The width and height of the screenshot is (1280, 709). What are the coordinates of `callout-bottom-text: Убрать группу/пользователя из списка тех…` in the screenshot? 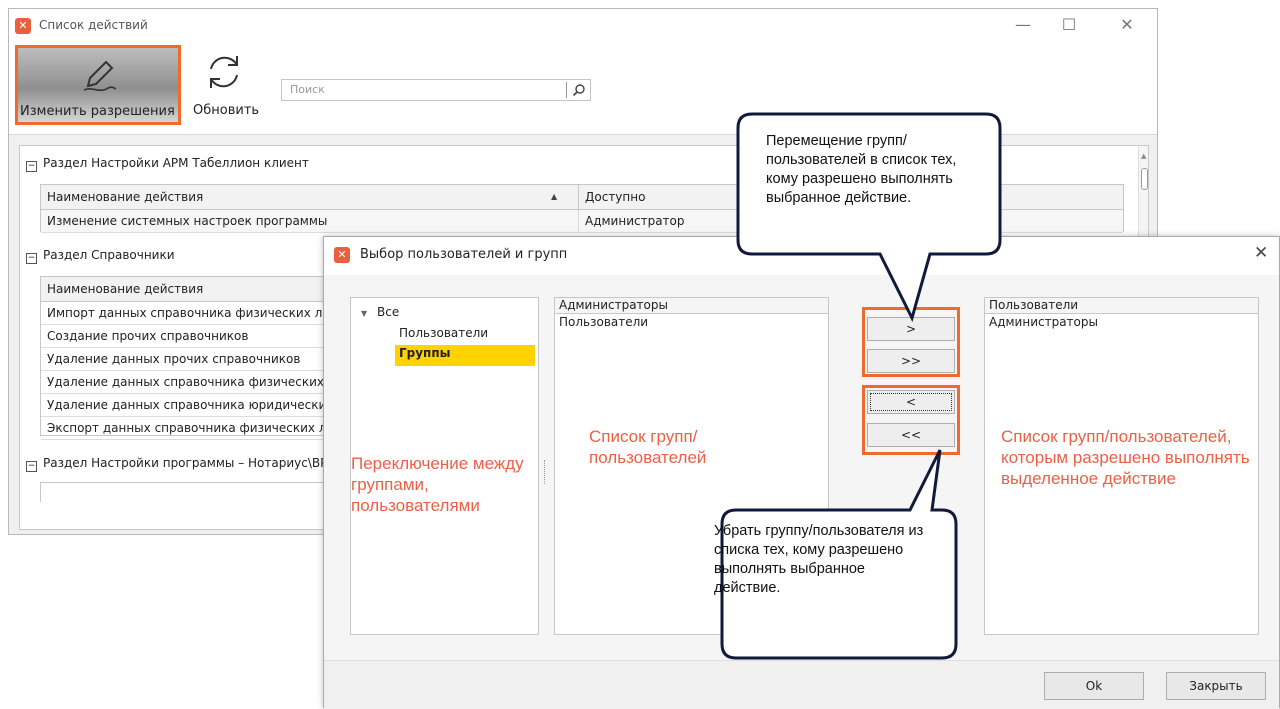 It's located at (819, 559).